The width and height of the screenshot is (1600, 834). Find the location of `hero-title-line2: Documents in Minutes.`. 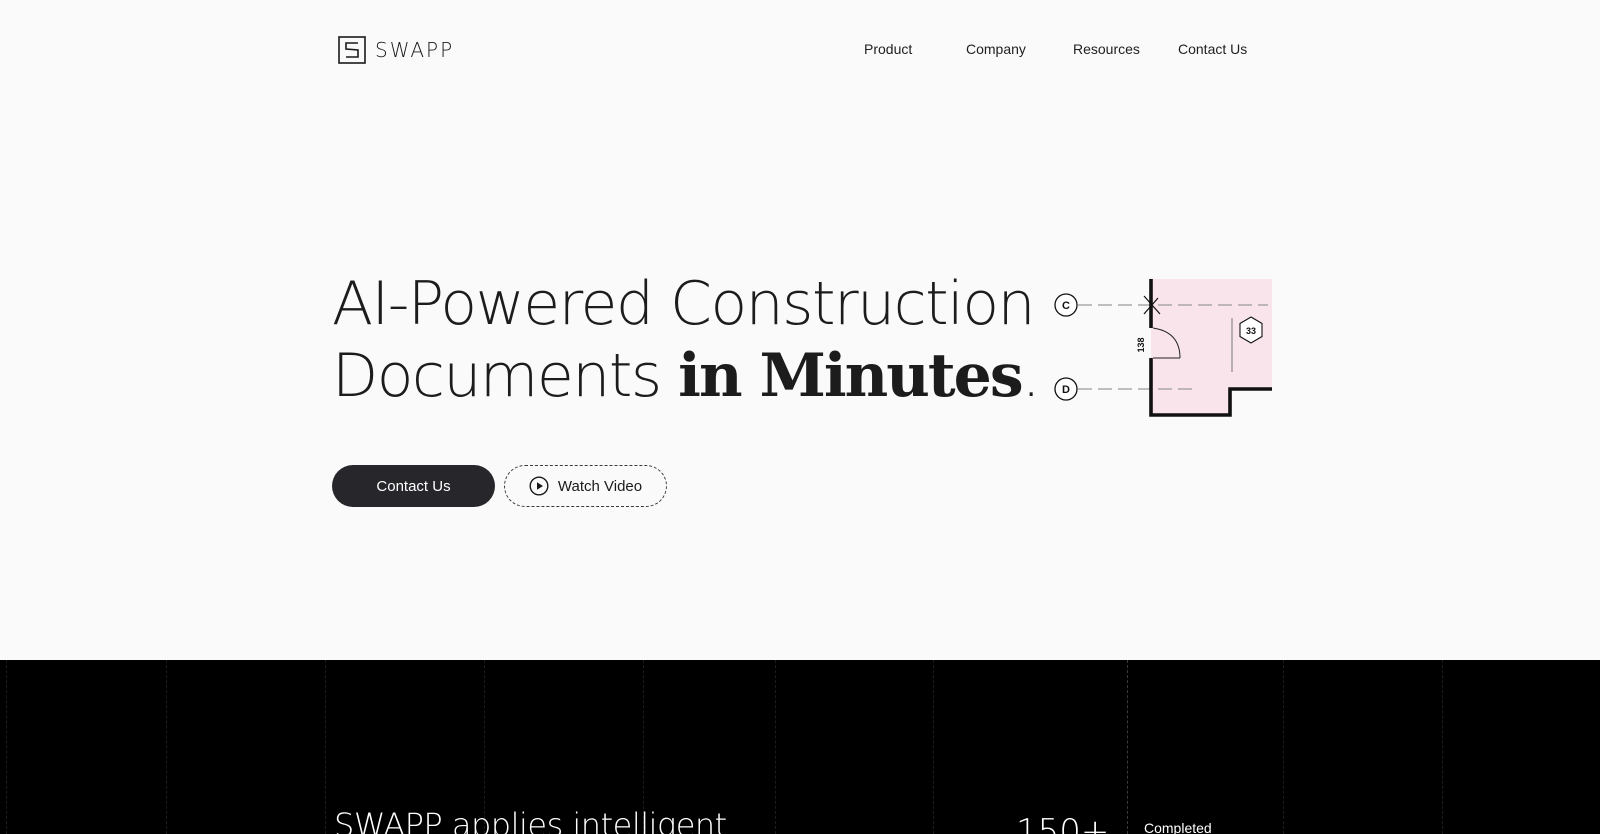

hero-title-line2: Documents in Minutes. is located at coordinates (686, 376).